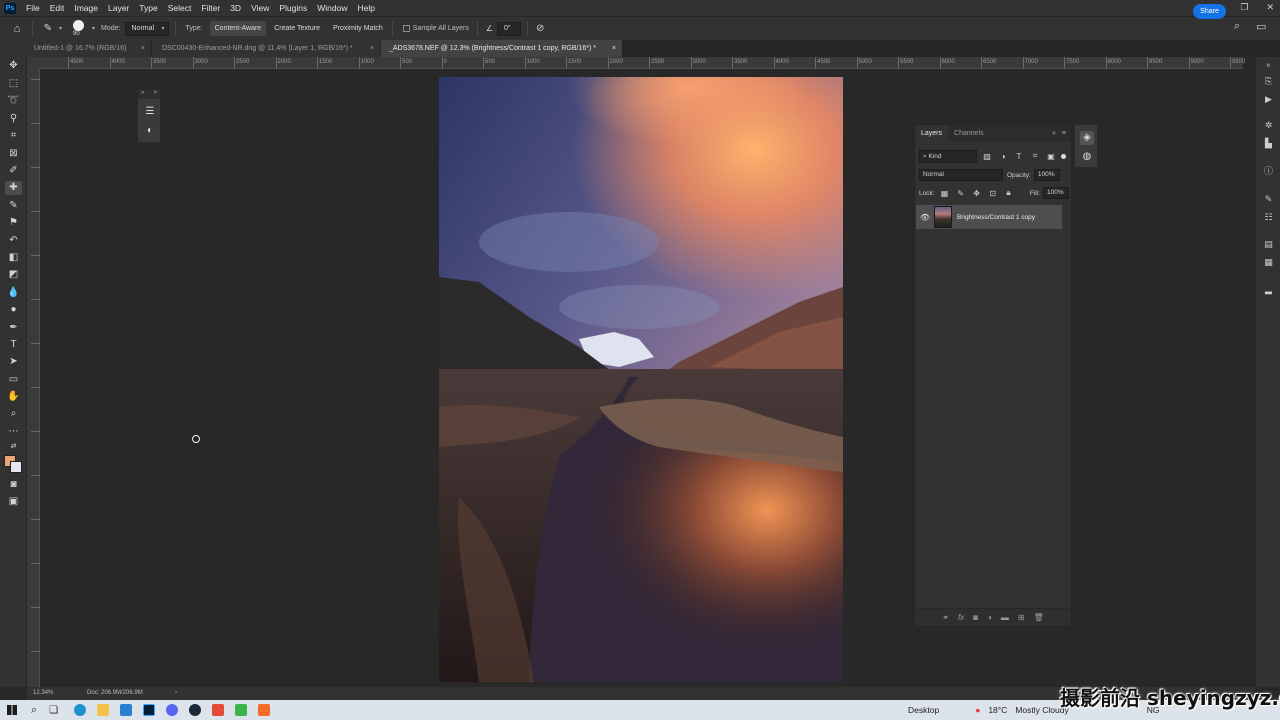 Image resolution: width=1280 pixels, height=720 pixels. I want to click on lock-artboard-icon: ⊡, so click(993, 193).